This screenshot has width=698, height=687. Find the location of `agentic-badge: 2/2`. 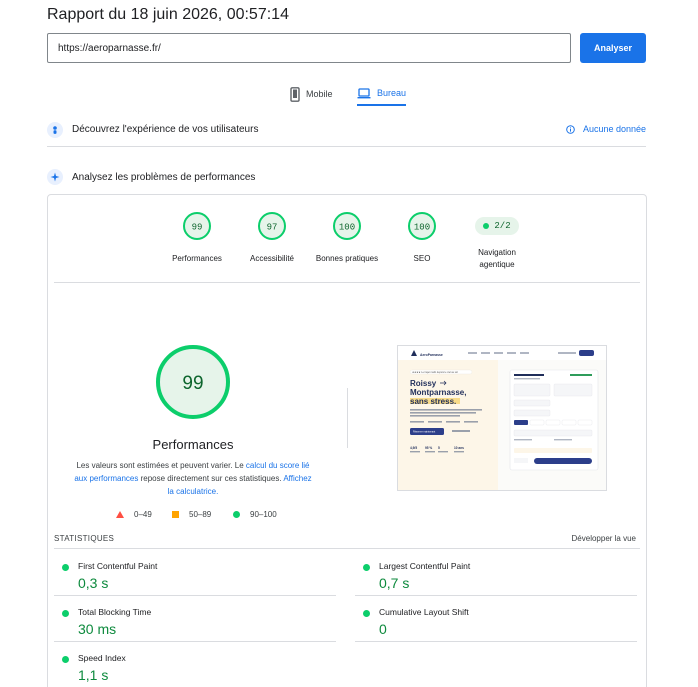

agentic-badge: 2/2 is located at coordinates (497, 226).